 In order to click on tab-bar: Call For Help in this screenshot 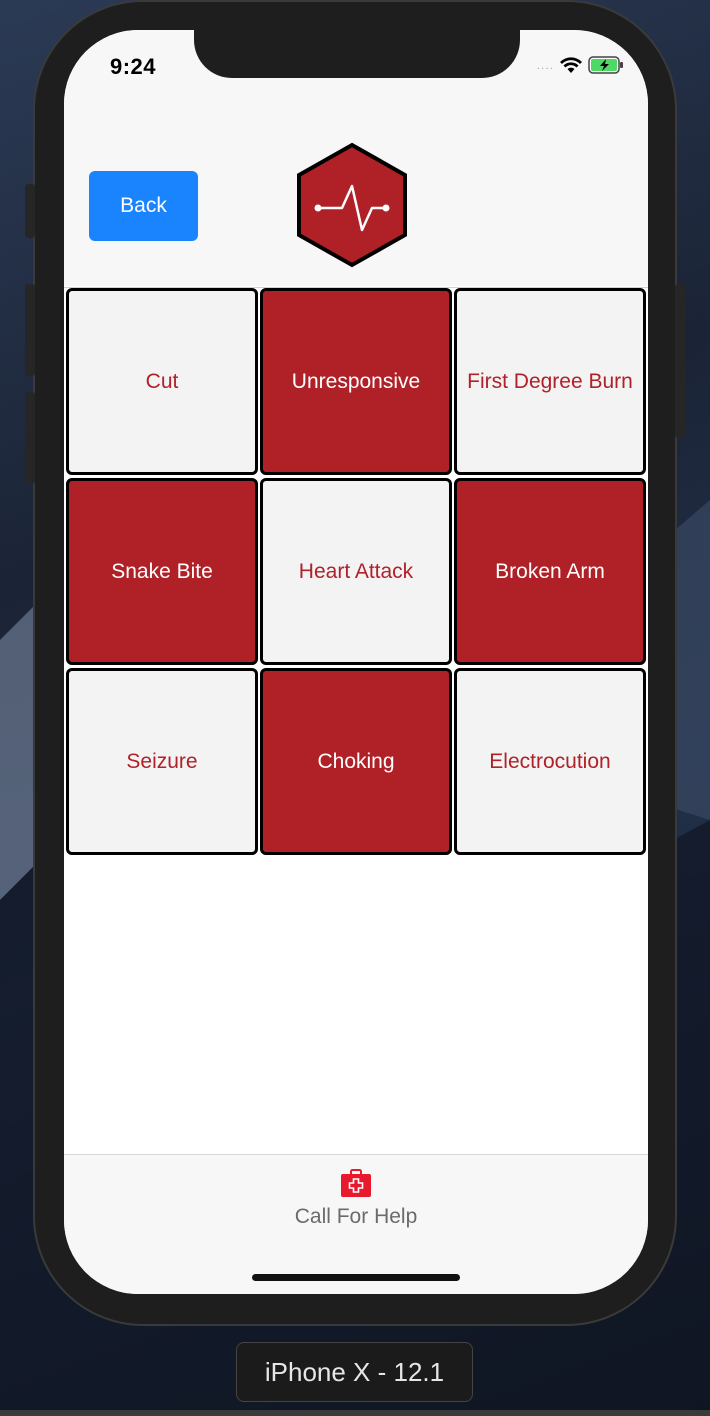, I will do `click(356, 1224)`.